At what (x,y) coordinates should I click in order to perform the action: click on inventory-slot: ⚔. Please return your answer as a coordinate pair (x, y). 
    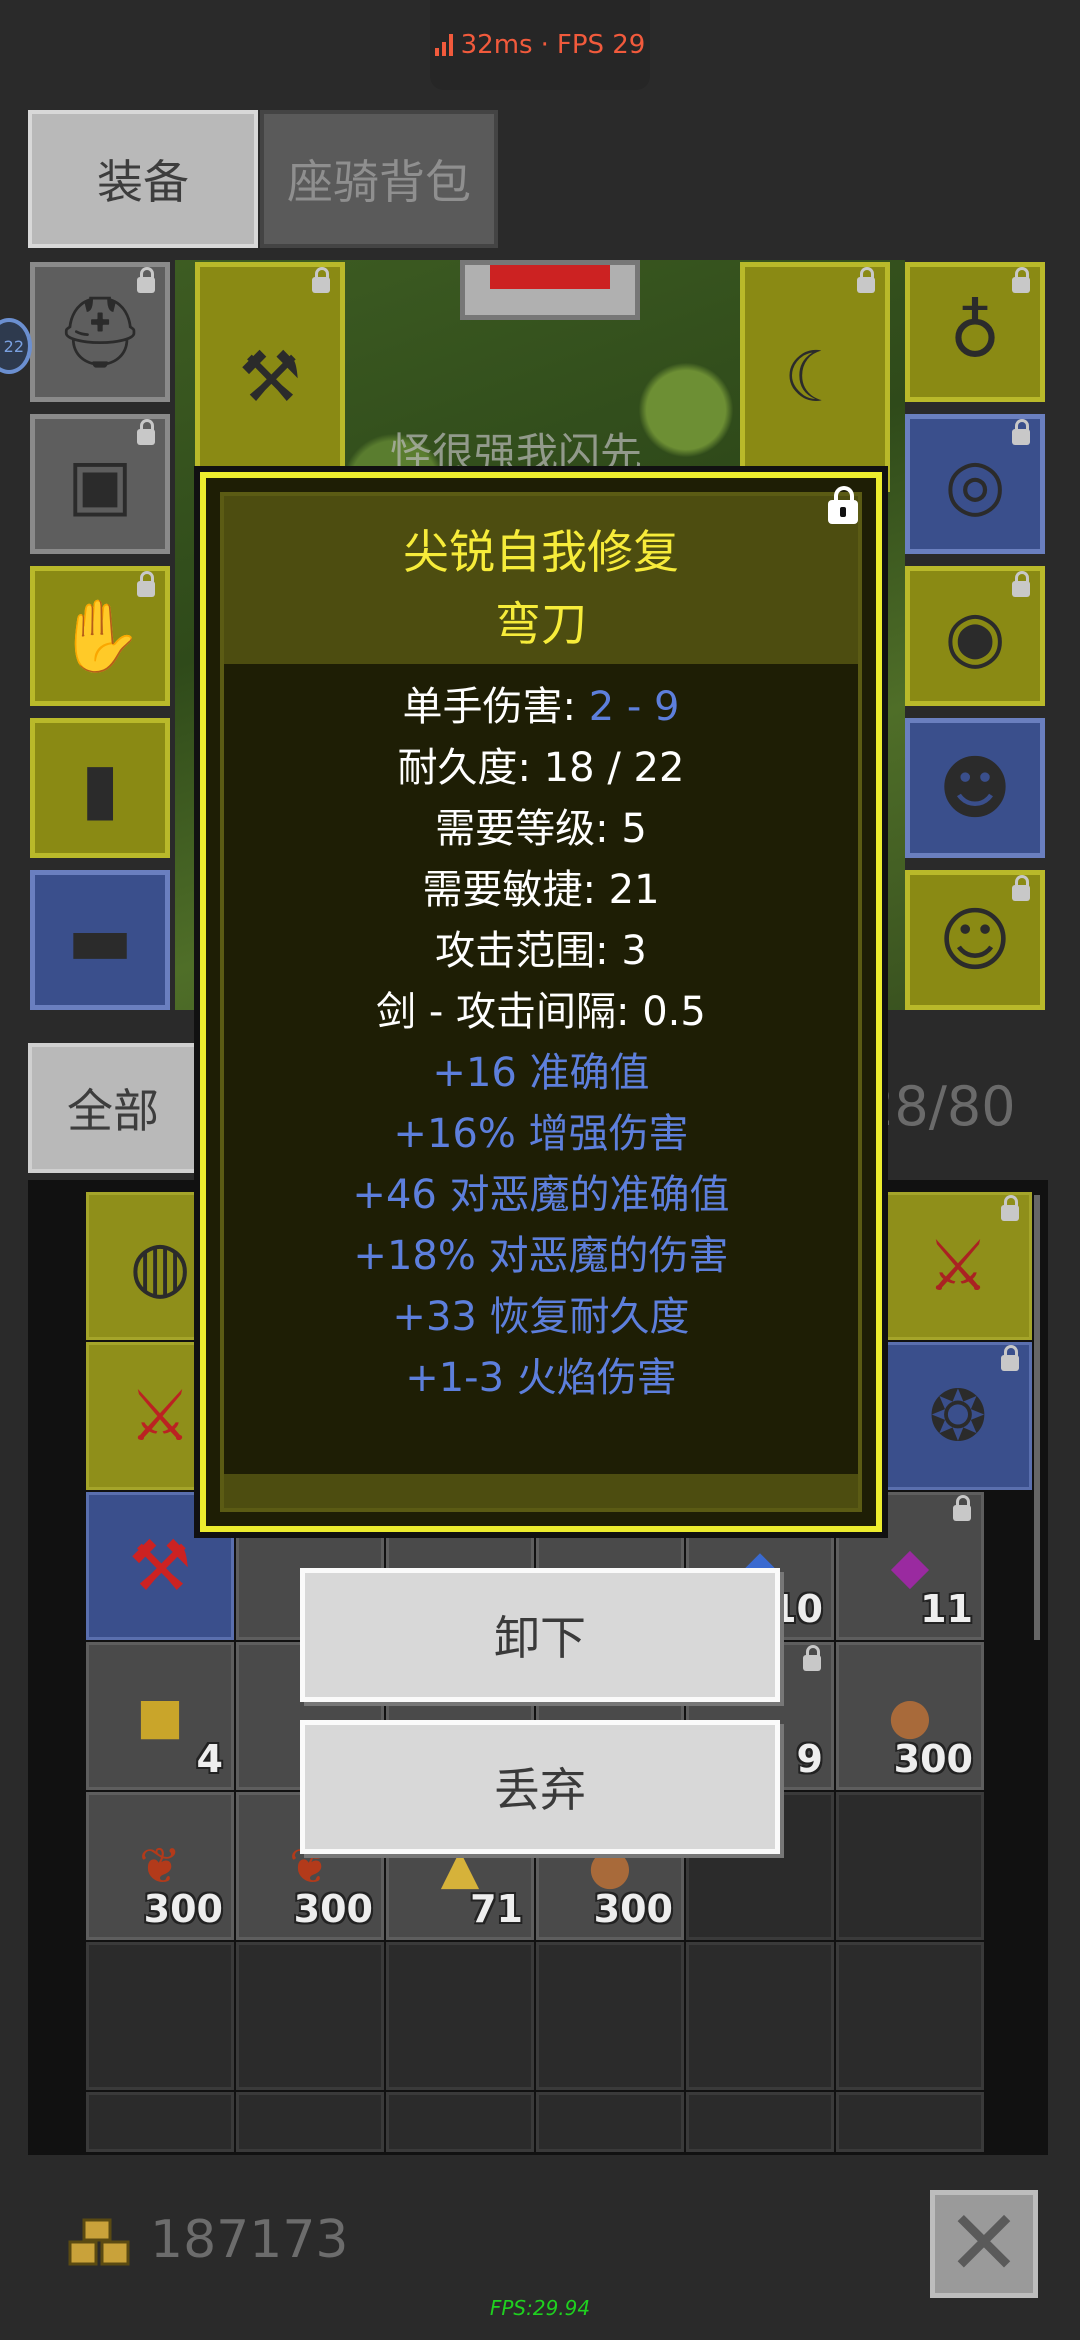
    Looking at the image, I should click on (958, 1266).